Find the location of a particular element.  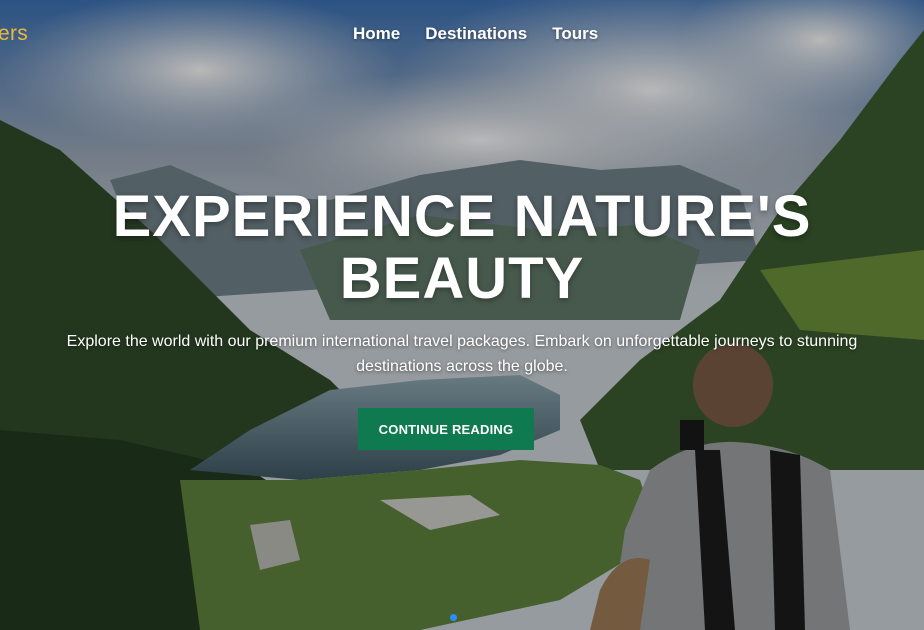

carousel-dot-active is located at coordinates (453, 617).